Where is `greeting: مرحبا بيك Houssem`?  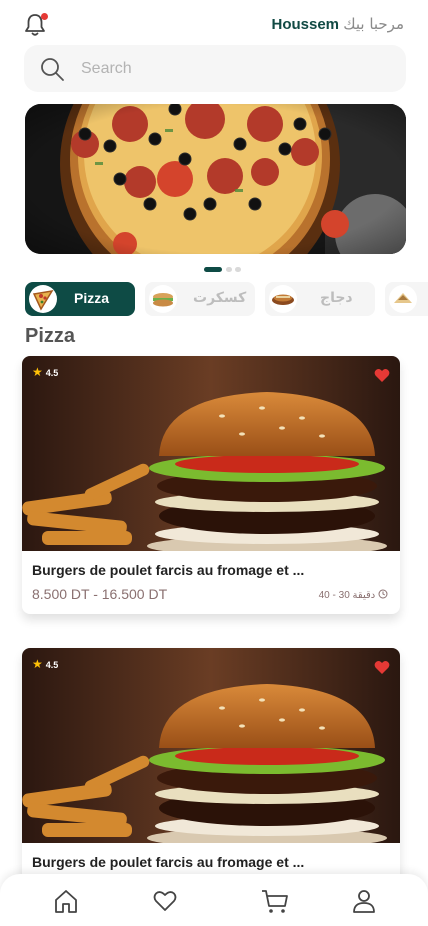 greeting: مرحبا بيك Houssem is located at coordinates (338, 24).